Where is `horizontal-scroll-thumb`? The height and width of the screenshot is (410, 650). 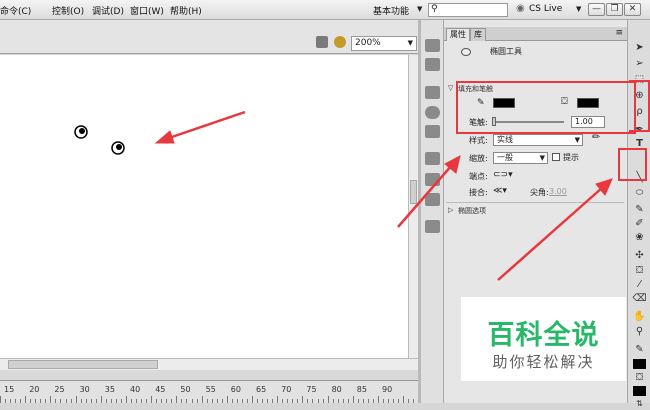
horizontal-scroll-thumb is located at coordinates (83, 364).